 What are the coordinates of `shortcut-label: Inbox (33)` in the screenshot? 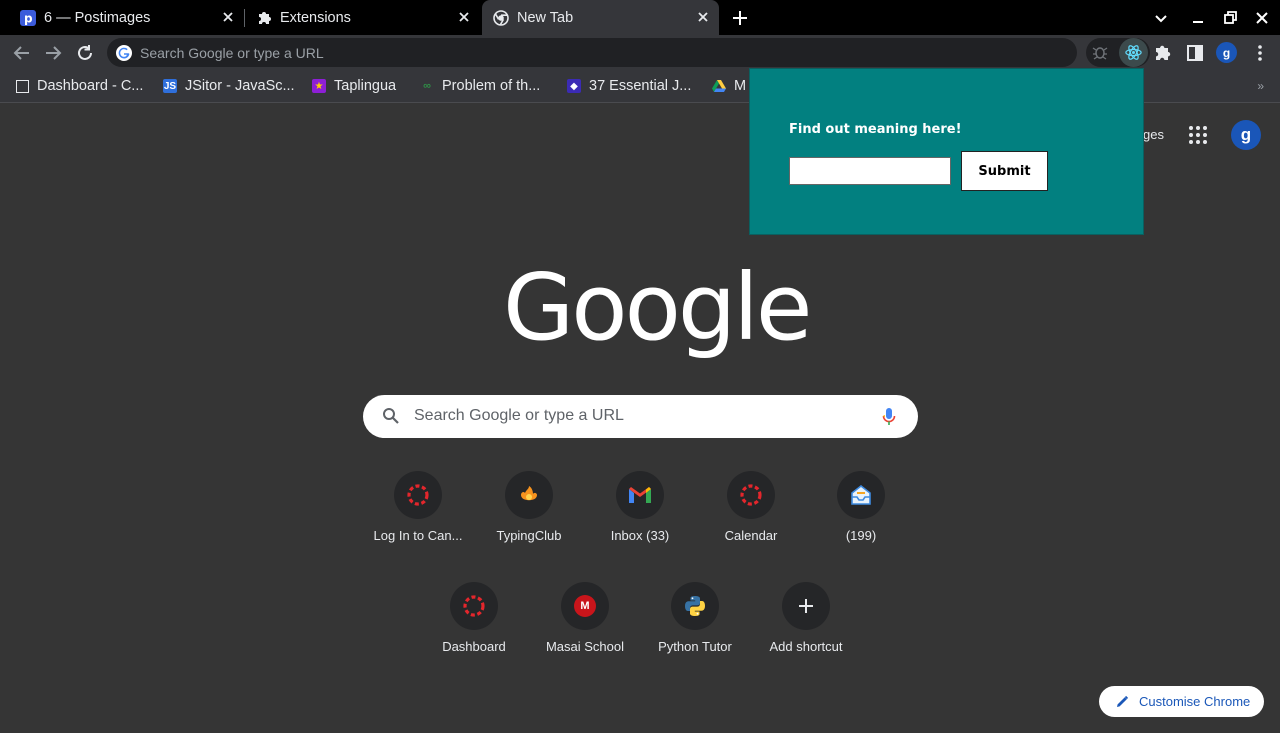 It's located at (640, 535).